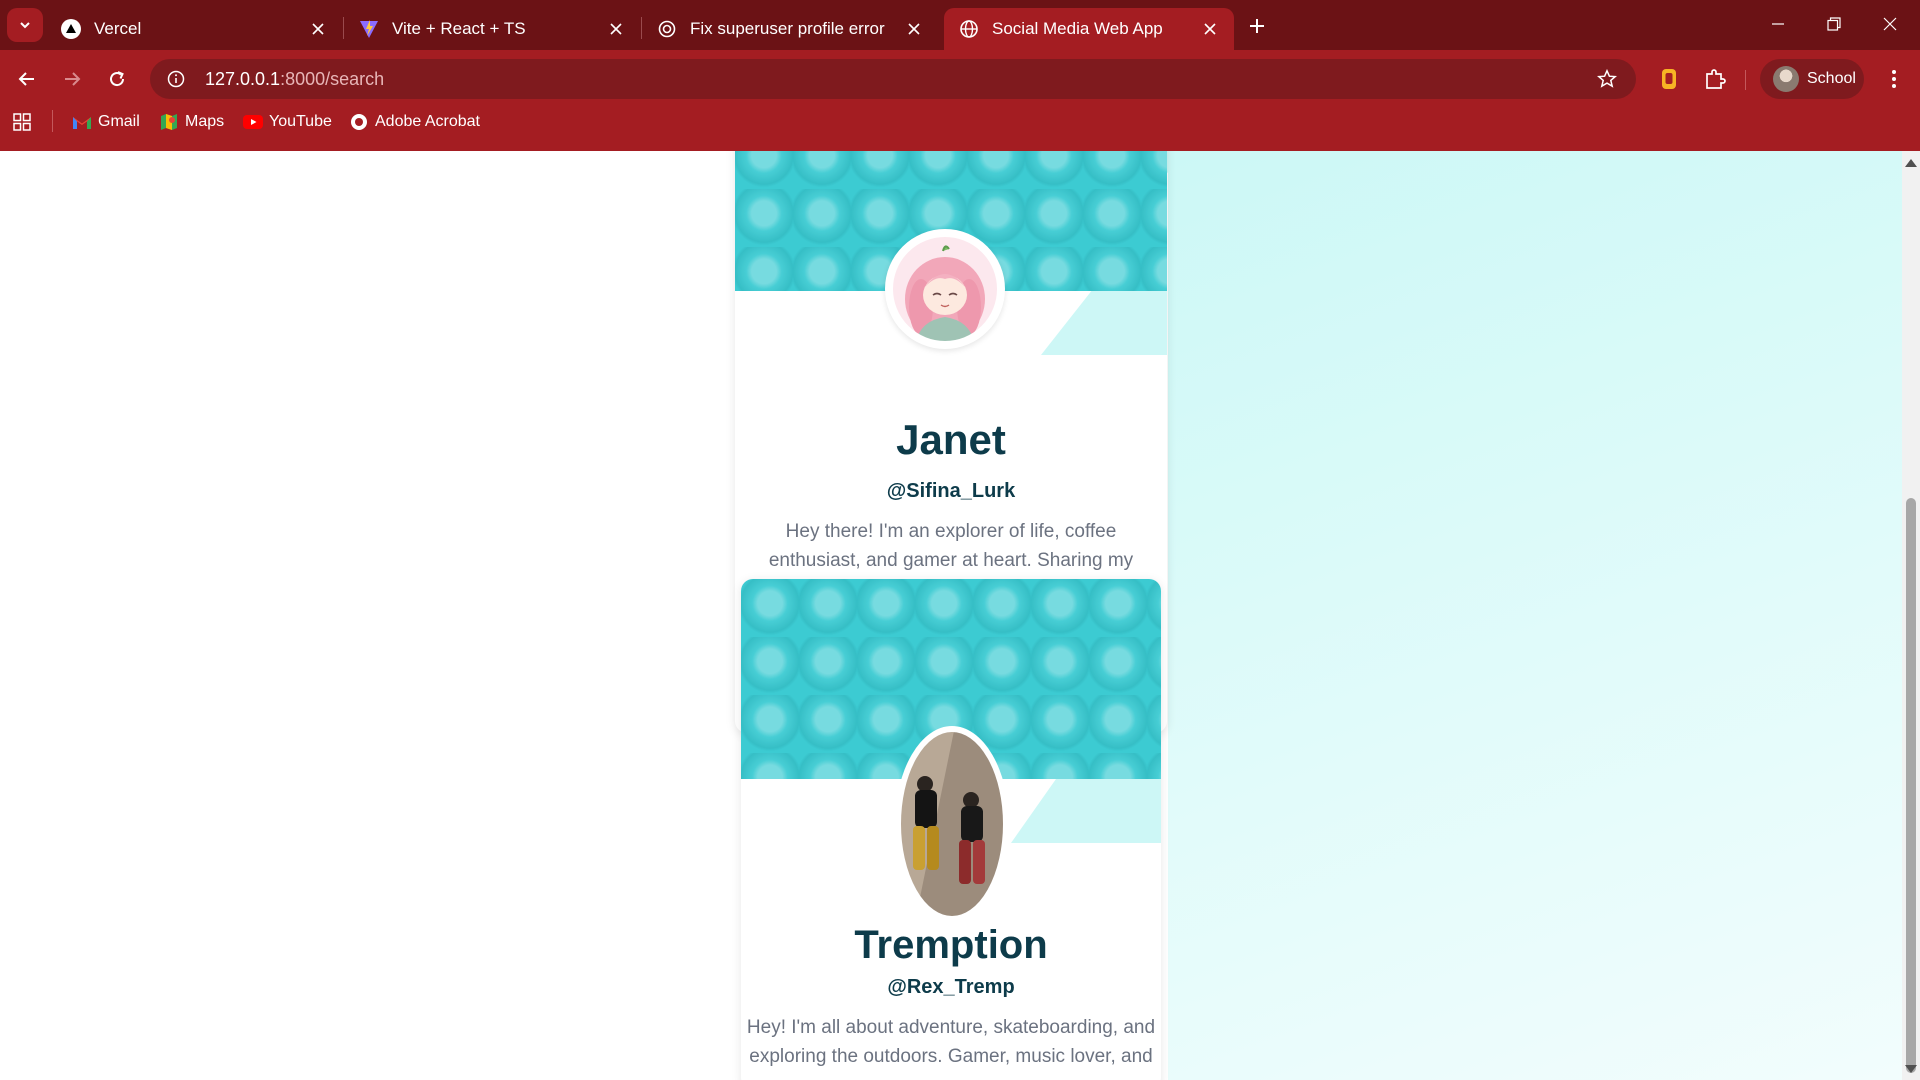  I want to click on tab-social-media-web-app: Social Media Web App, so click(1089, 29).